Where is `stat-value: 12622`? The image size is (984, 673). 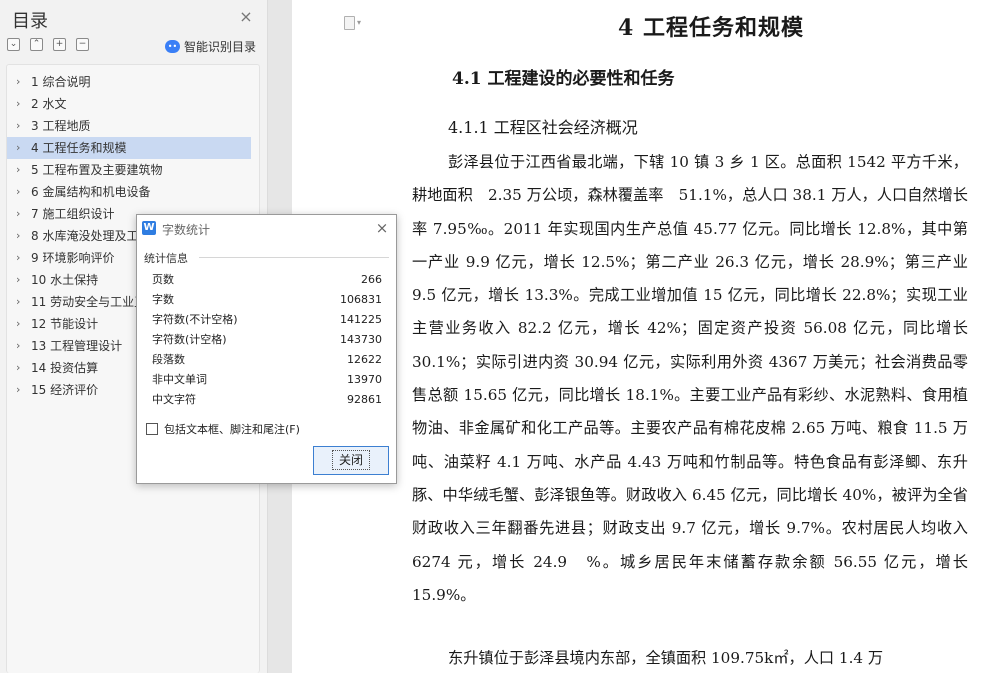
stat-value: 12622 is located at coordinates (364, 359).